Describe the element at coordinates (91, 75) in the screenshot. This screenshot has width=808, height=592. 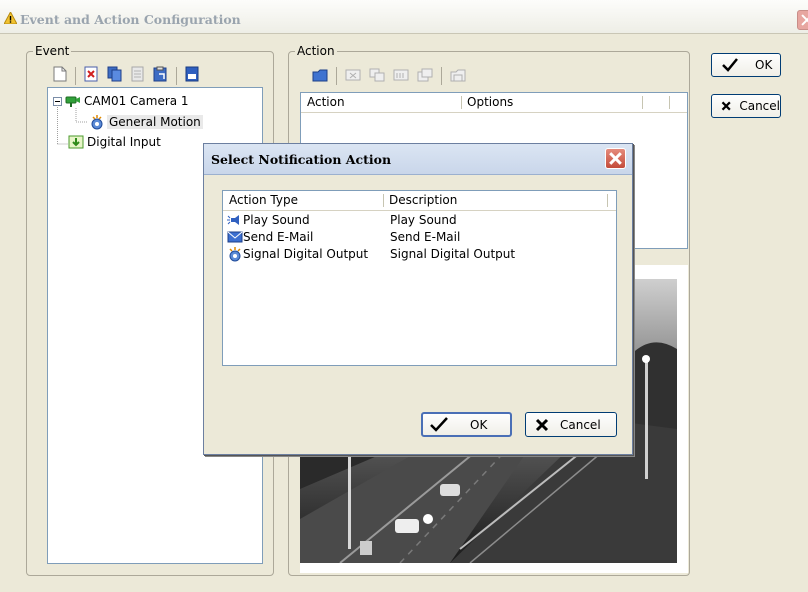
I see `delete-icon` at that location.